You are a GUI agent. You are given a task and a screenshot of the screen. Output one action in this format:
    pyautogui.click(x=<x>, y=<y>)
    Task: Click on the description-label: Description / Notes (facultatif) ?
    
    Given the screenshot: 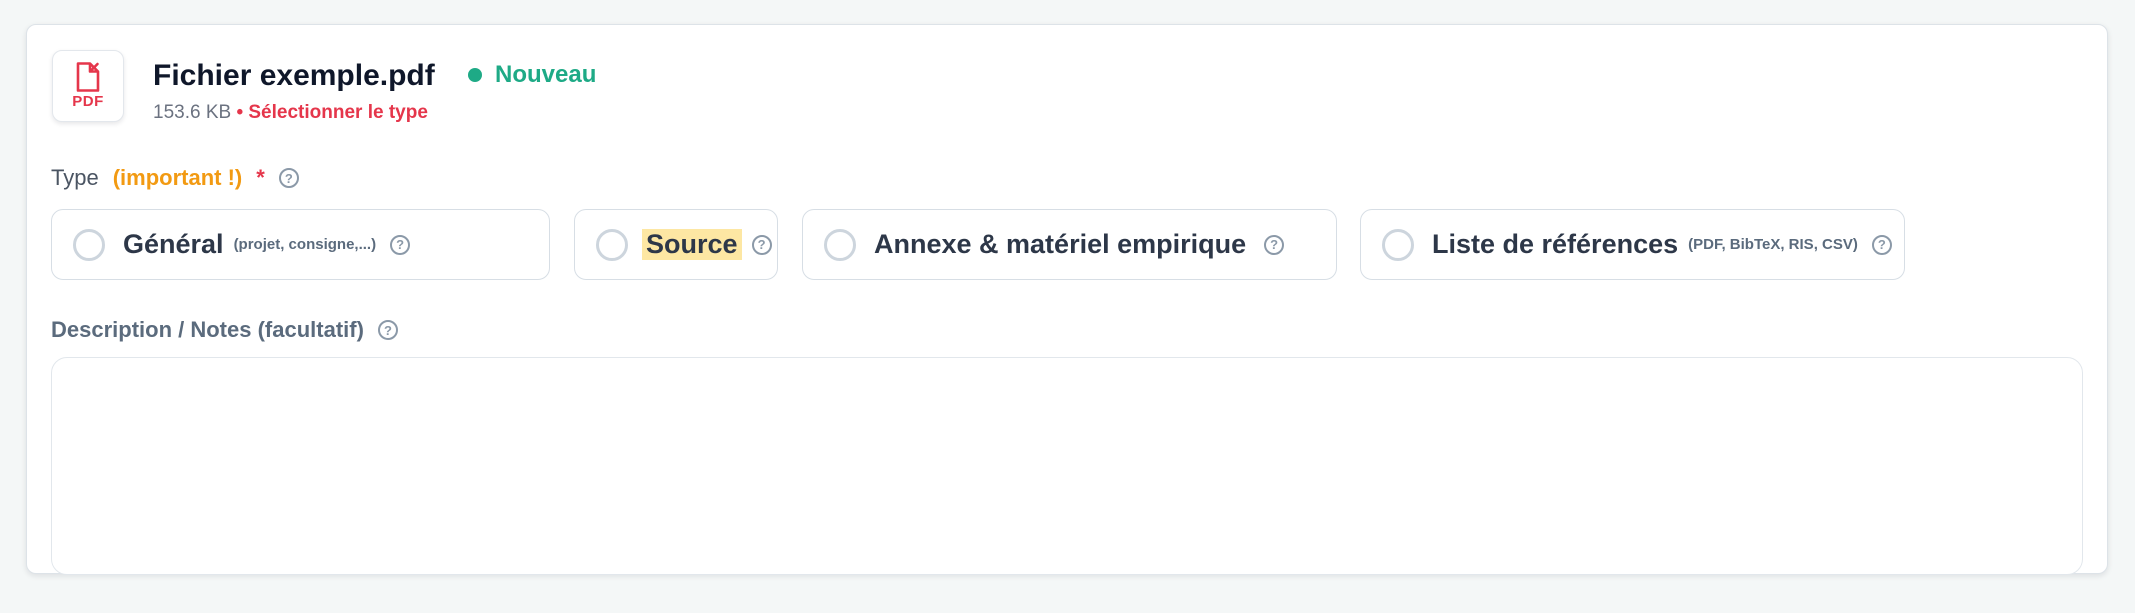 What is the action you would take?
    pyautogui.click(x=224, y=330)
    